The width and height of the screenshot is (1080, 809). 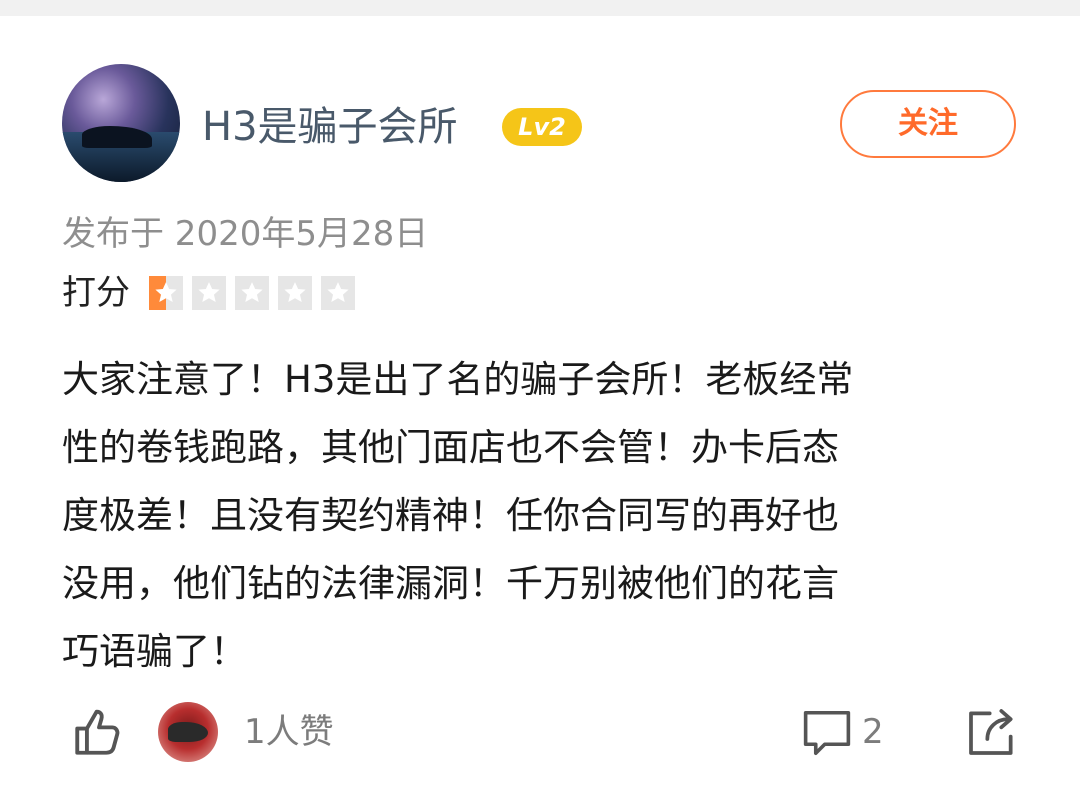 I want to click on review-line: 大家注意了！H3是出了名的骗子会所！老板经常, so click(x=458, y=379).